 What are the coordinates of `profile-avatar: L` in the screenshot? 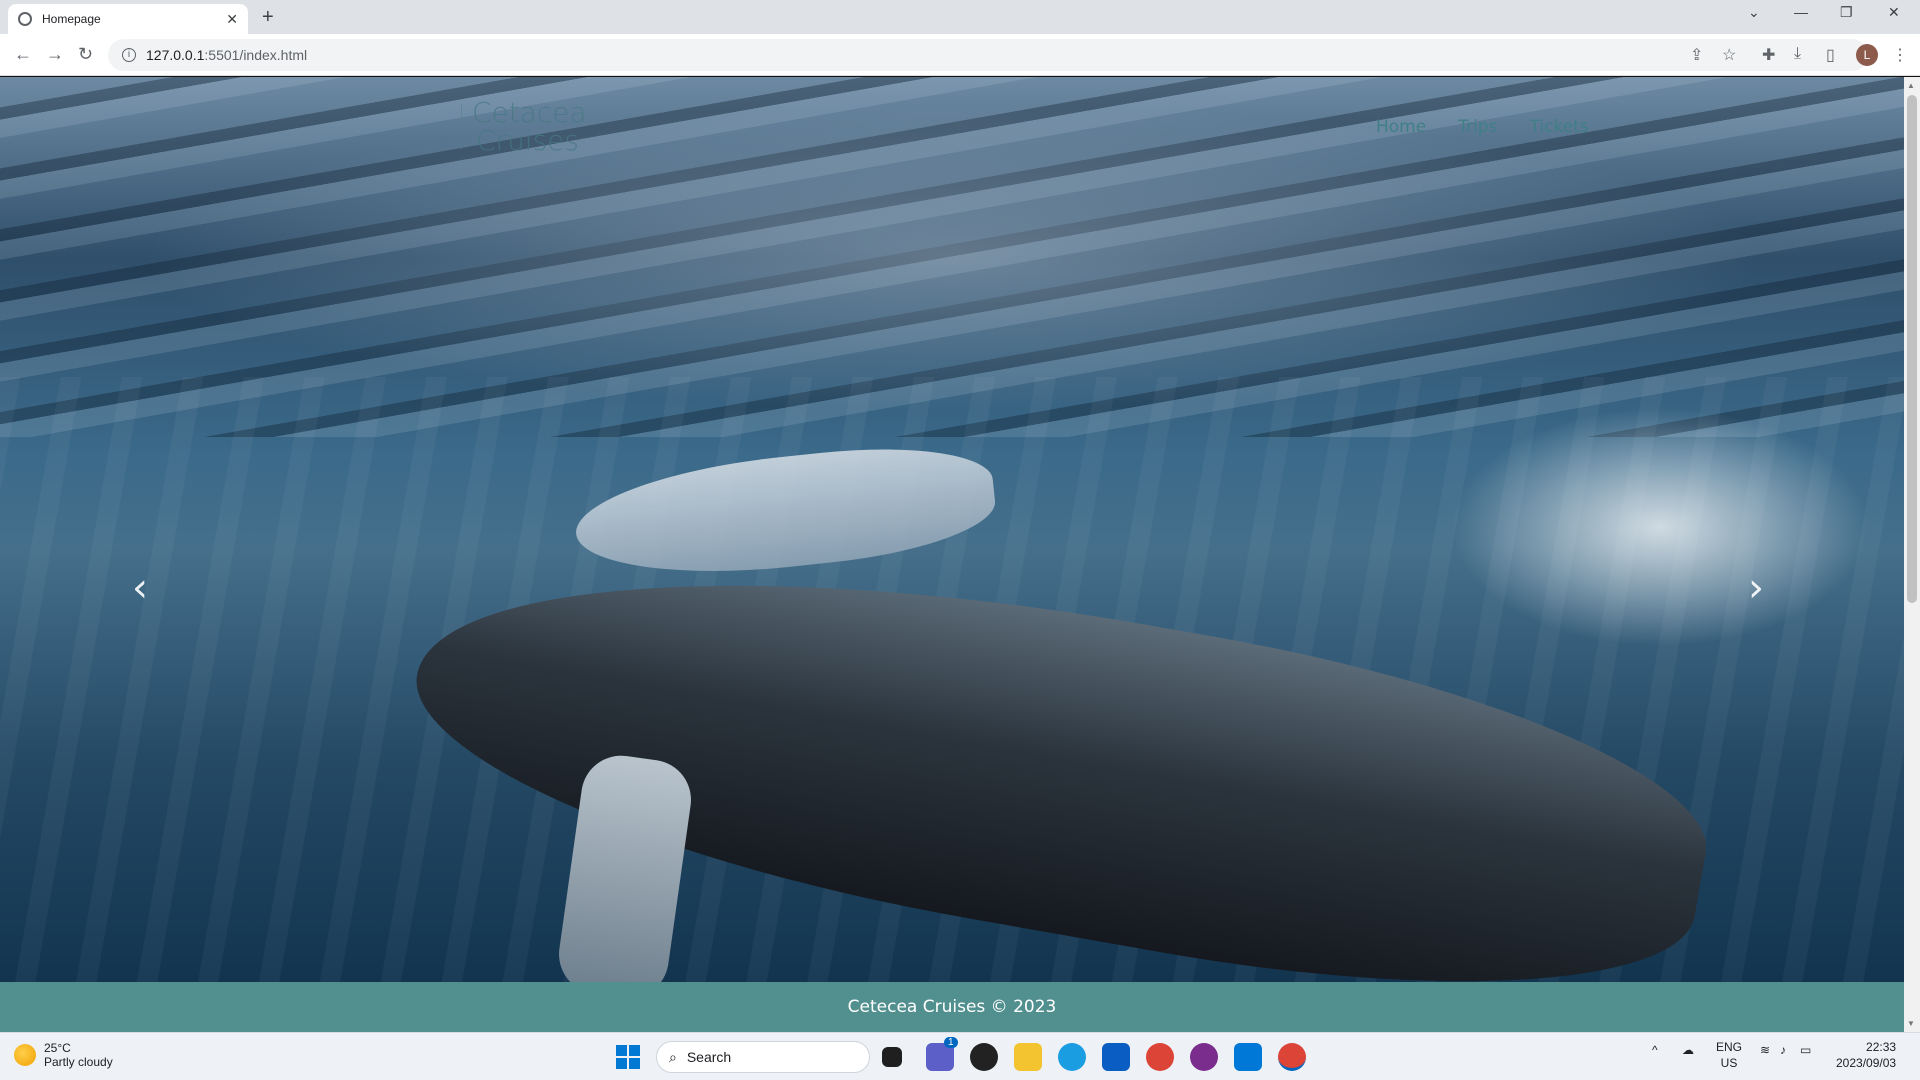 It's located at (1867, 55).